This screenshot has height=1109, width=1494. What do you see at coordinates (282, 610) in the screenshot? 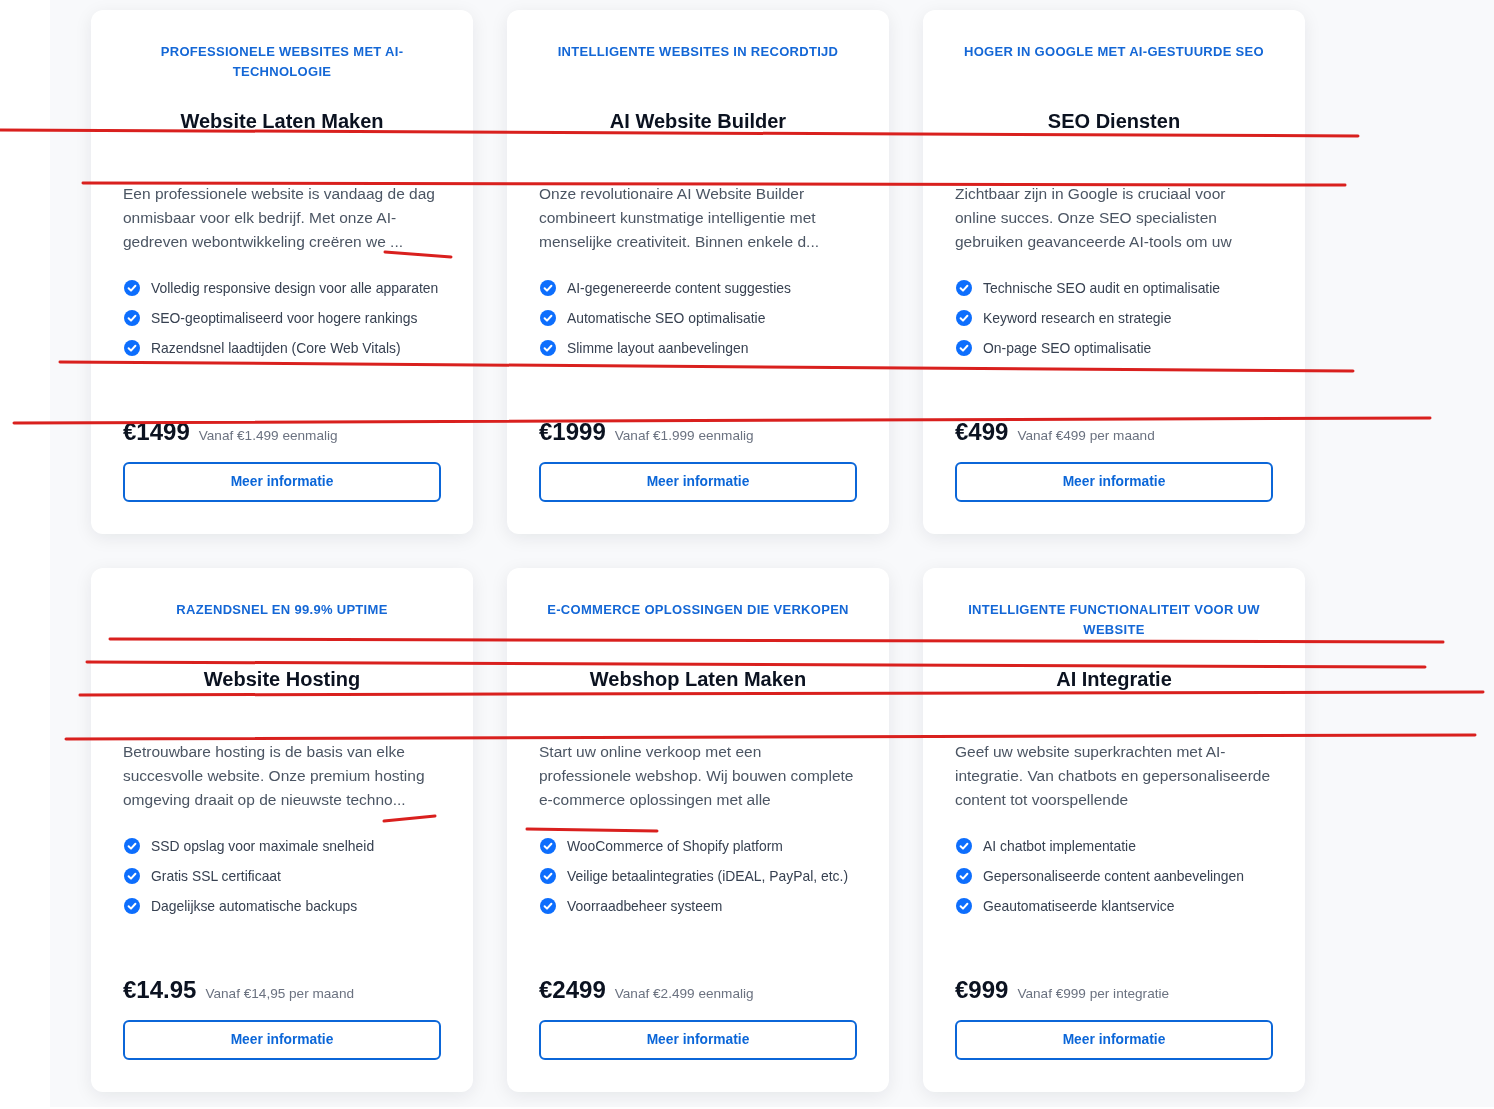
I see `card-tagline: RAZENDSNEL EN 99.9% UPTIME` at bounding box center [282, 610].